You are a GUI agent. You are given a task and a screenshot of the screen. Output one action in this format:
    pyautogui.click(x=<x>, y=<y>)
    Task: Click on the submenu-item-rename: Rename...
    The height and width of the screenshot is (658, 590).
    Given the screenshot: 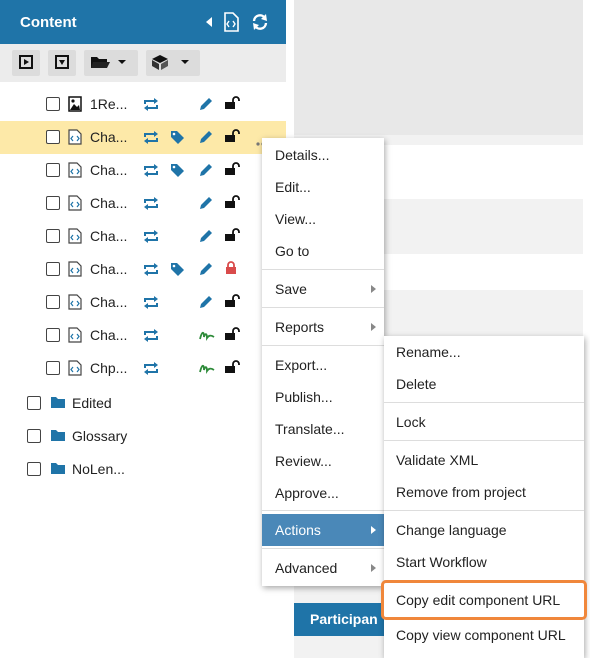 What is the action you would take?
    pyautogui.click(x=484, y=352)
    